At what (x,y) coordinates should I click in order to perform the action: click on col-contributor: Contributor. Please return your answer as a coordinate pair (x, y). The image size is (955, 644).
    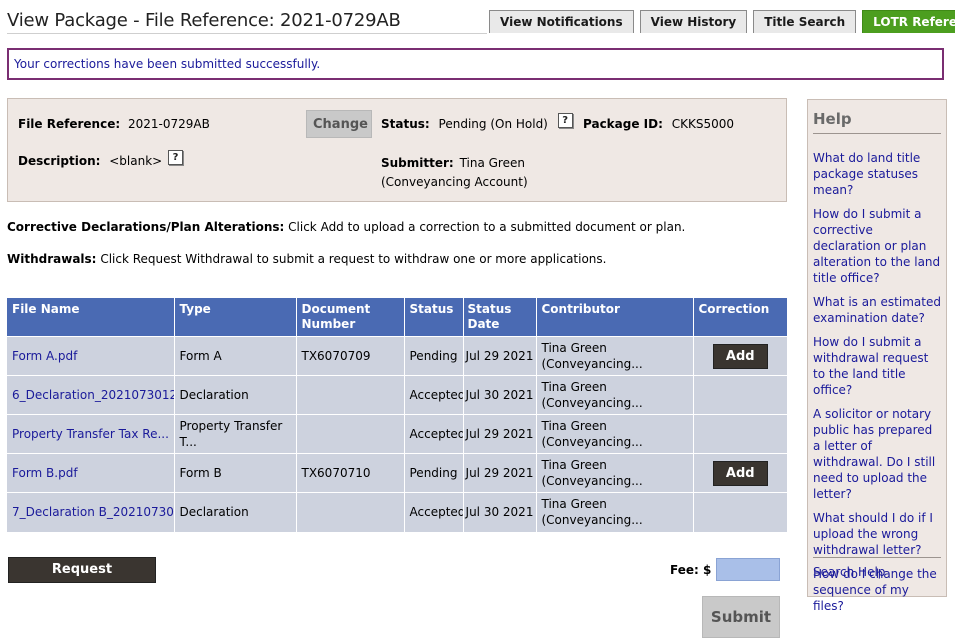
    Looking at the image, I should click on (615, 317).